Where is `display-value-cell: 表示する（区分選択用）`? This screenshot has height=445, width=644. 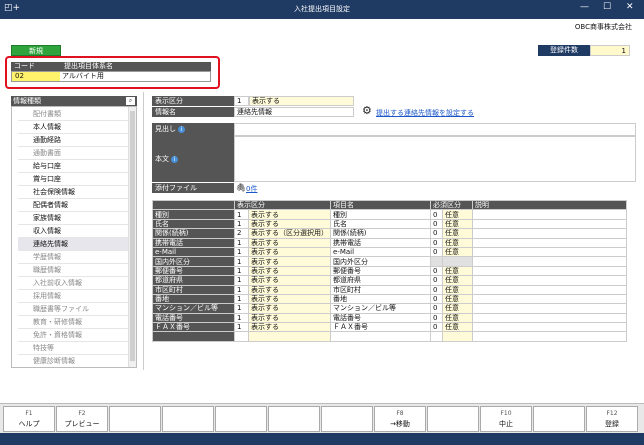 display-value-cell: 表示する（区分選択用） is located at coordinates (289, 233).